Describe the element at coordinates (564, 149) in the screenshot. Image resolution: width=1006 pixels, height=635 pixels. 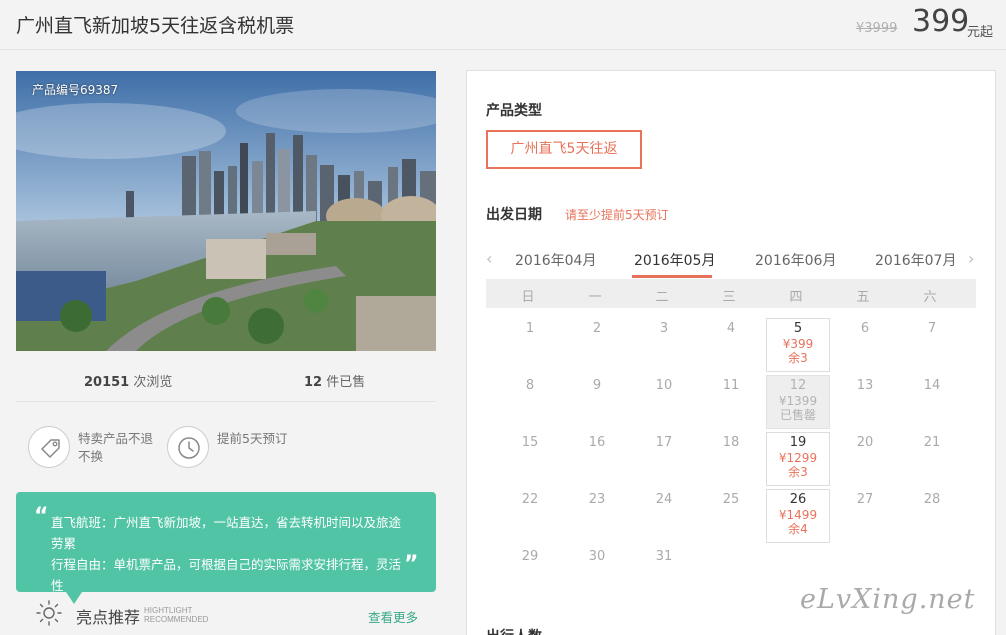
I see `product-type-option: 广州直飞5天往返` at that location.